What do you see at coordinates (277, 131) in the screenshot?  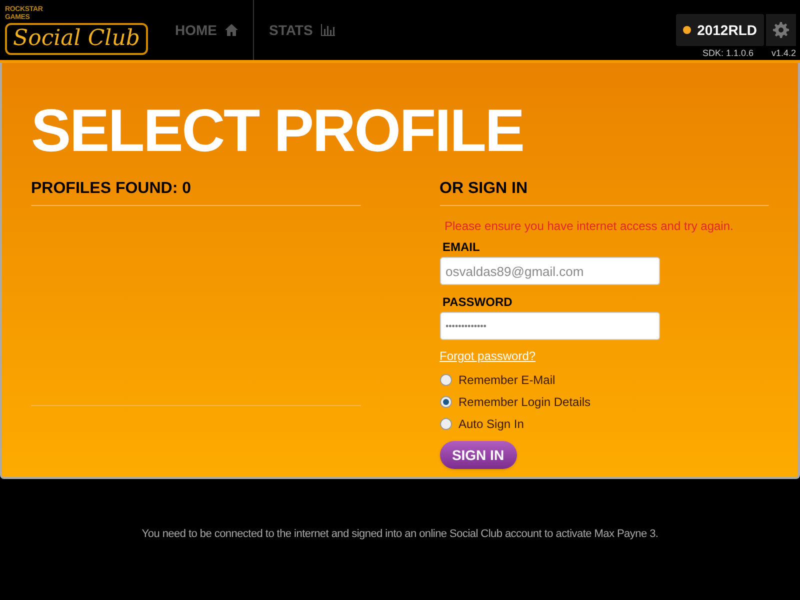 I see `page-title: SELECT PROFILE` at bounding box center [277, 131].